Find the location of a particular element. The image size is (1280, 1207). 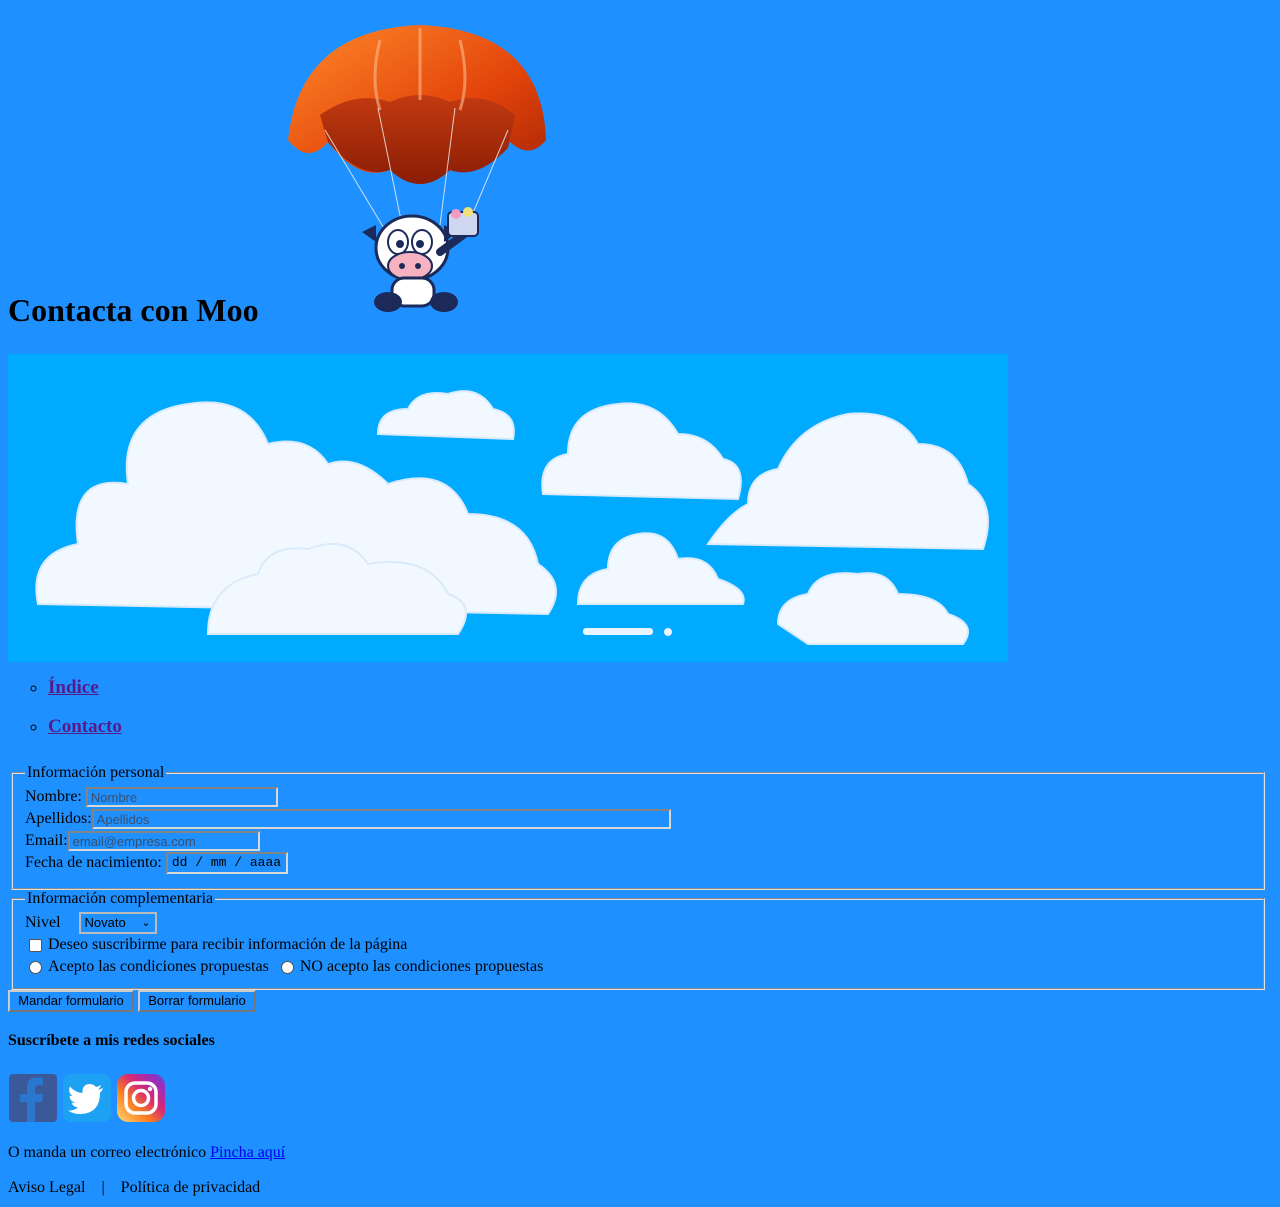

apellidos-label: Apellidos: is located at coordinates (58, 818).